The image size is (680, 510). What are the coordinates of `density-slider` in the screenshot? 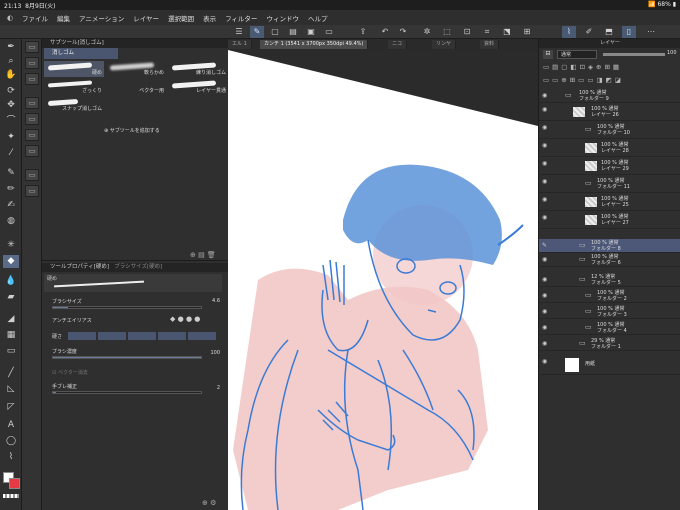 It's located at (127, 357).